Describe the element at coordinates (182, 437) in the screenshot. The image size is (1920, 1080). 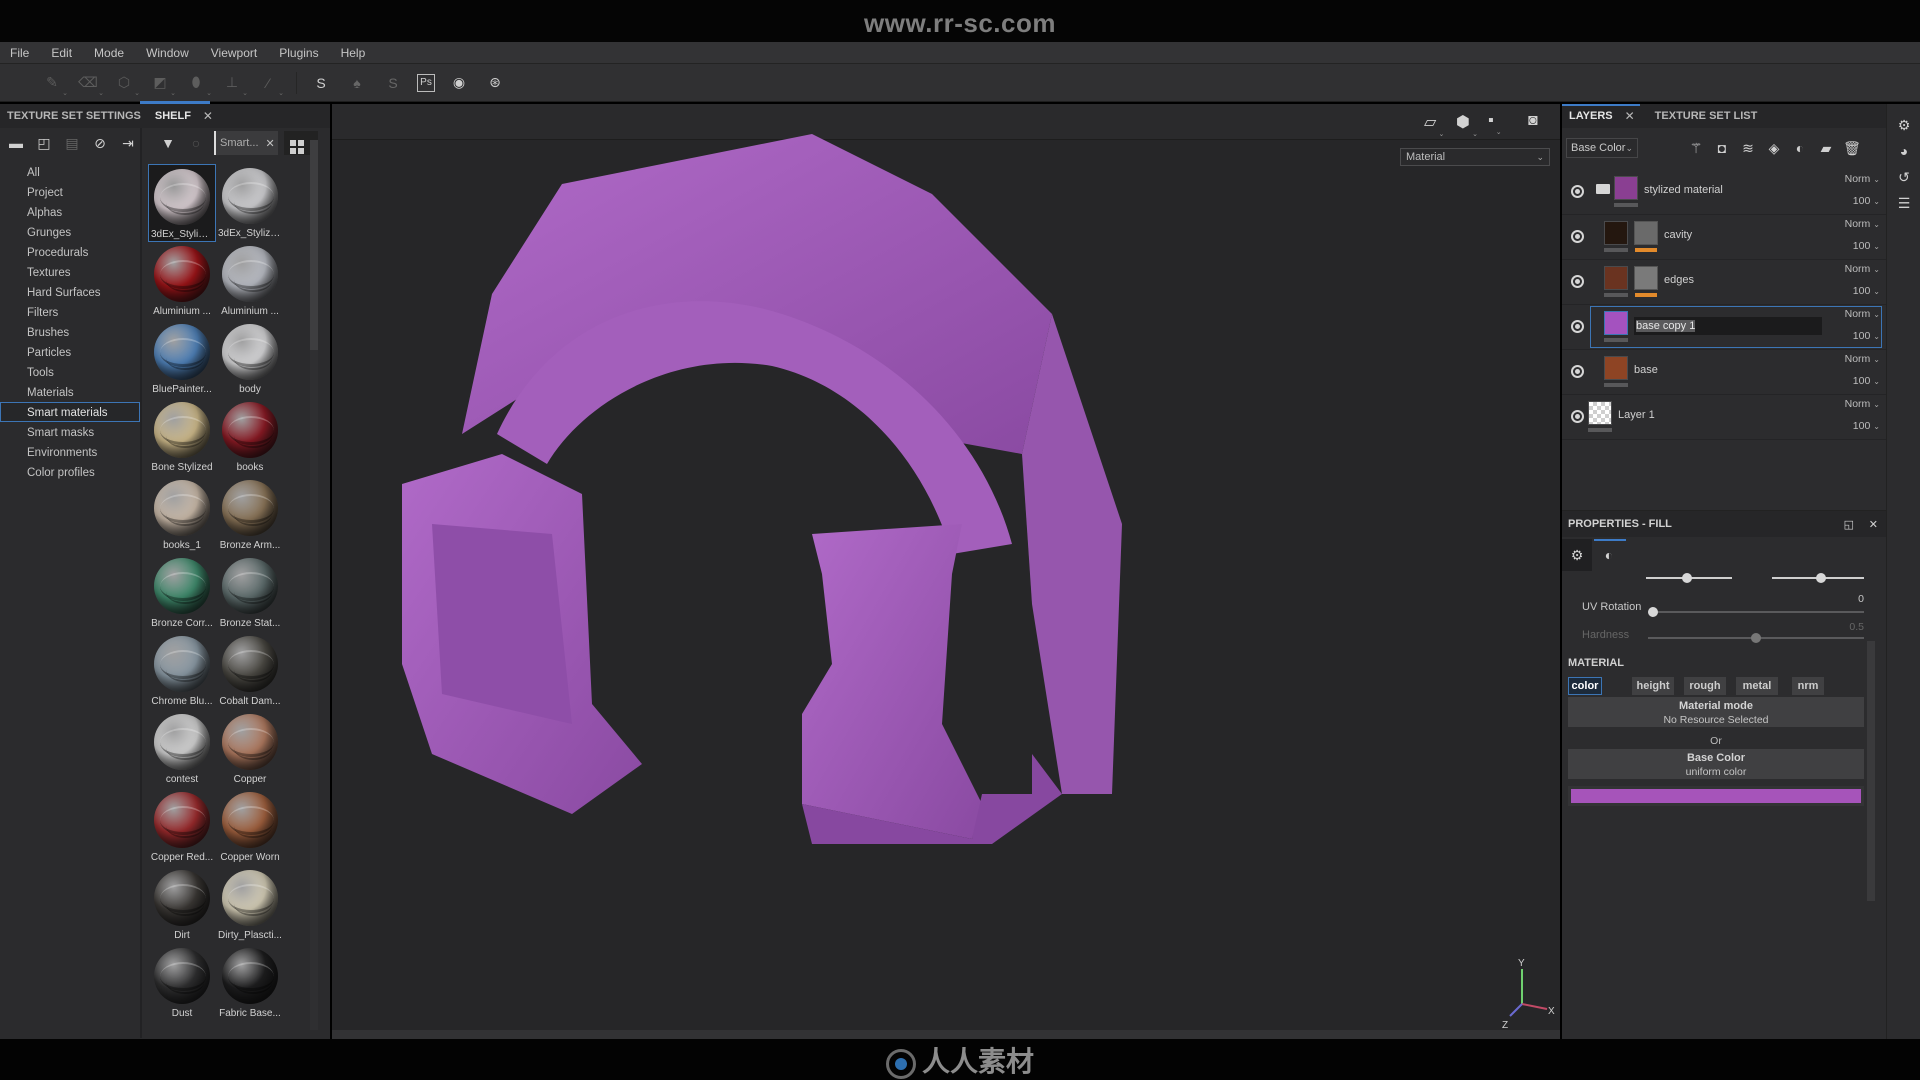
I see `shelf-material-item: Bone Stylized` at that location.